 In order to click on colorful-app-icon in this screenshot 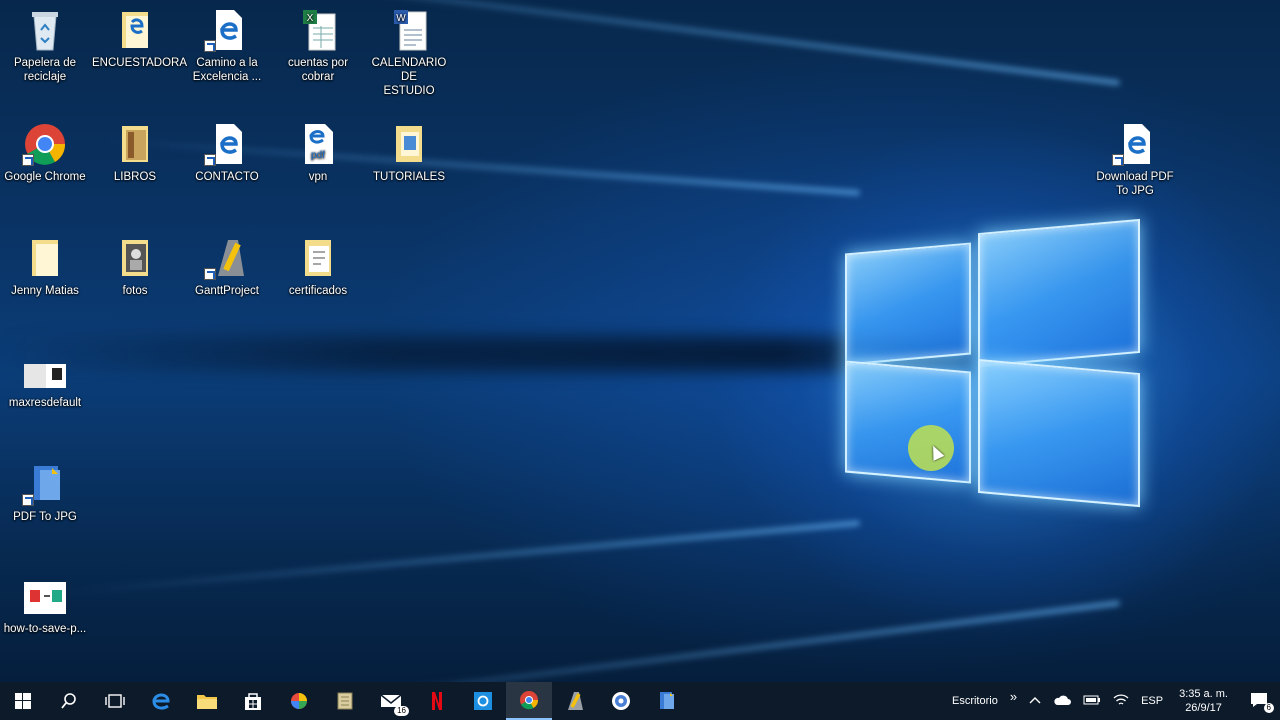, I will do `click(299, 701)`.